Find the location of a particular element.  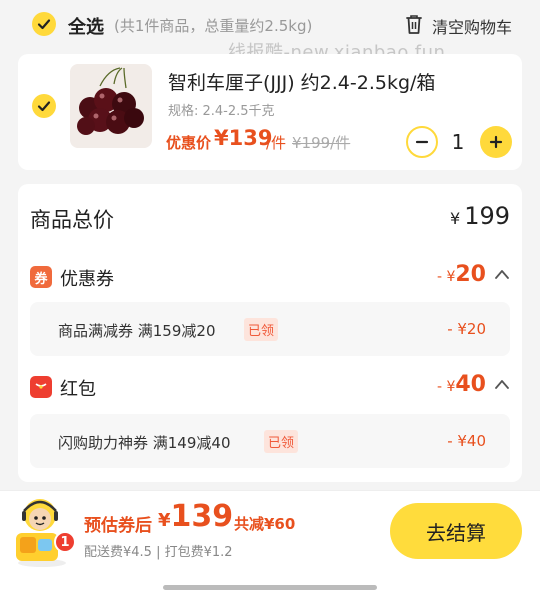

coupon-amount-value: 20 is located at coordinates (470, 274).